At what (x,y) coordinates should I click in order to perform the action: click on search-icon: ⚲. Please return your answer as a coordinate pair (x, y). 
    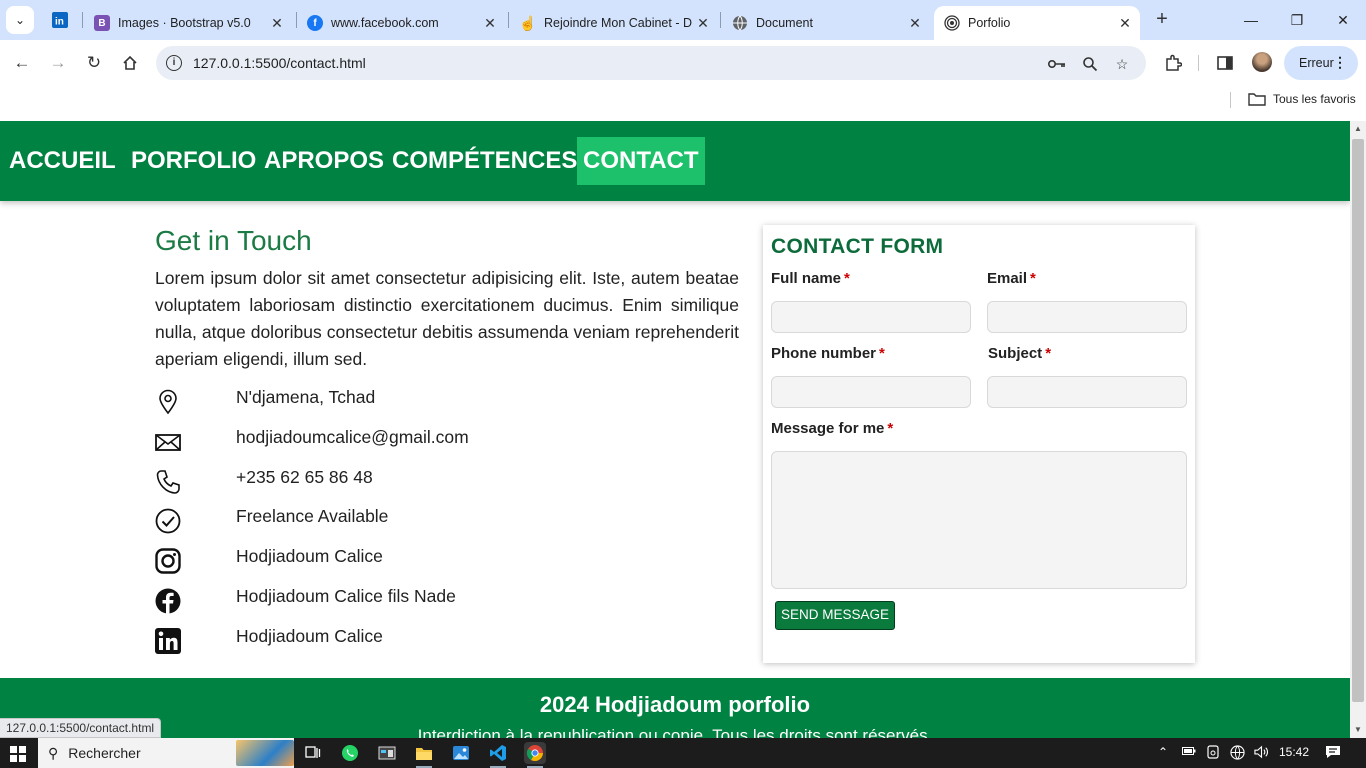
    Looking at the image, I should click on (53, 752).